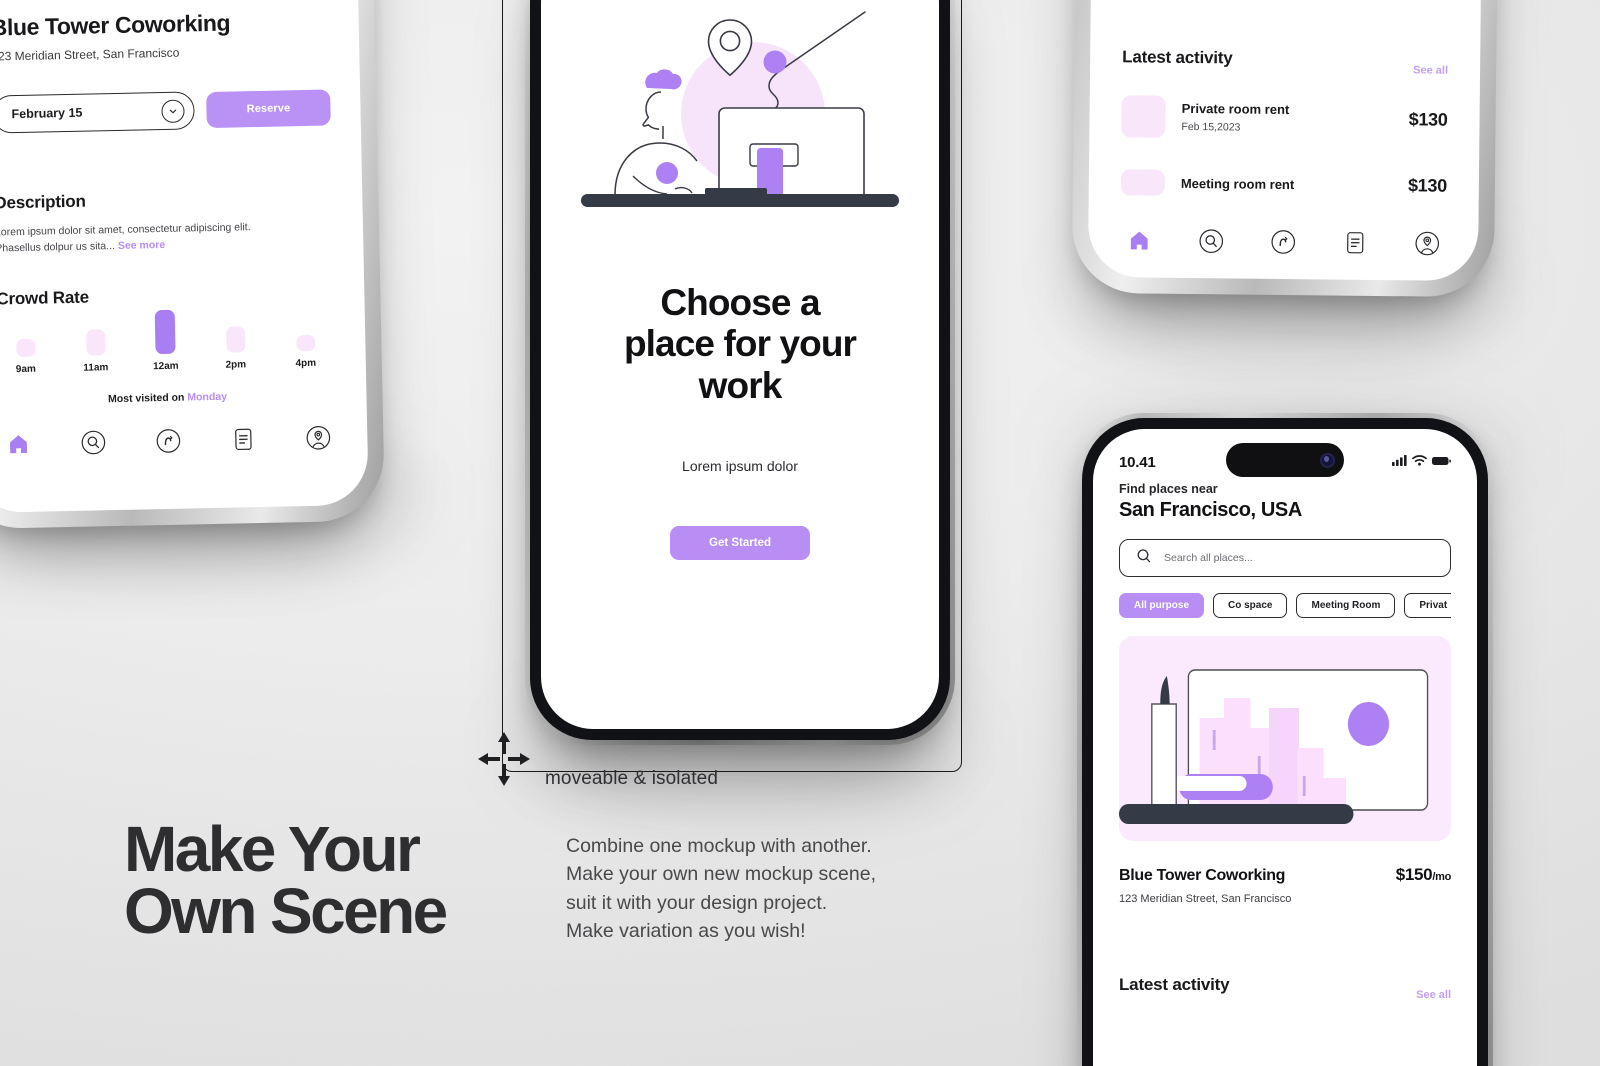 The width and height of the screenshot is (1600, 1066). What do you see at coordinates (207, 397) in the screenshot?
I see `most-visited-day: Monday` at bounding box center [207, 397].